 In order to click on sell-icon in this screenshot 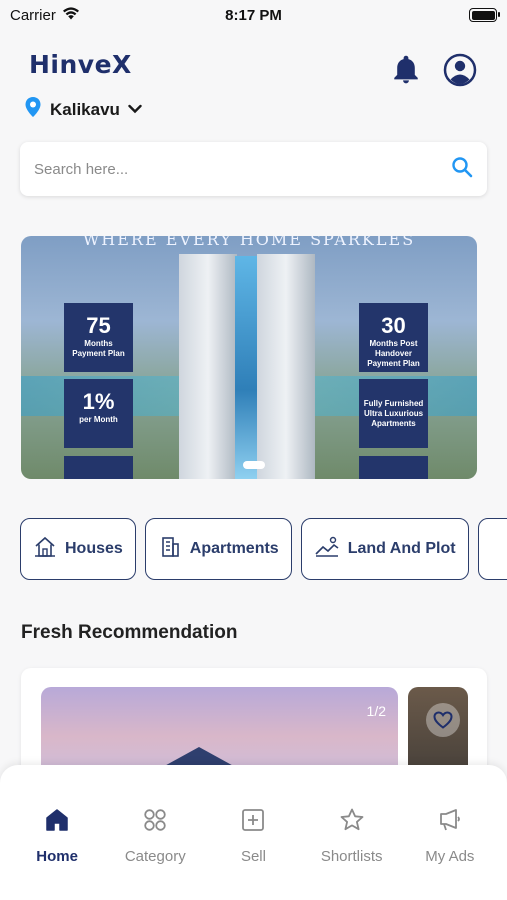, I will do `click(253, 822)`.